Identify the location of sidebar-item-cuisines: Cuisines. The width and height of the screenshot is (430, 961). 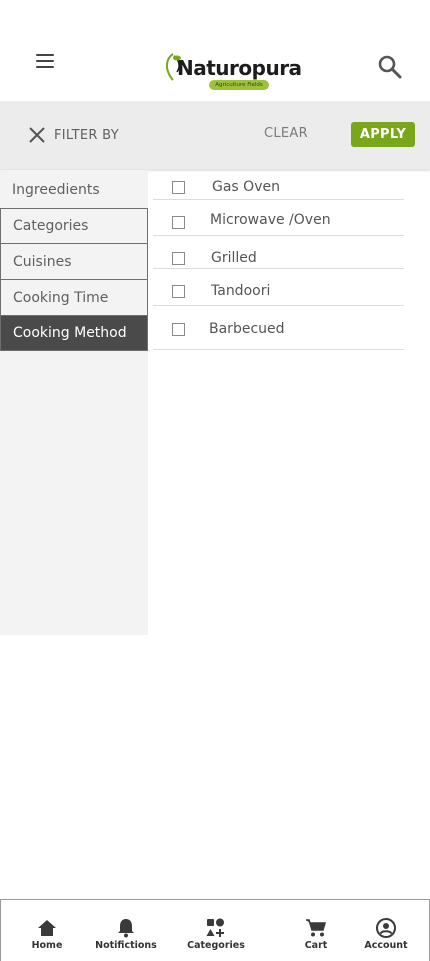
(74, 261).